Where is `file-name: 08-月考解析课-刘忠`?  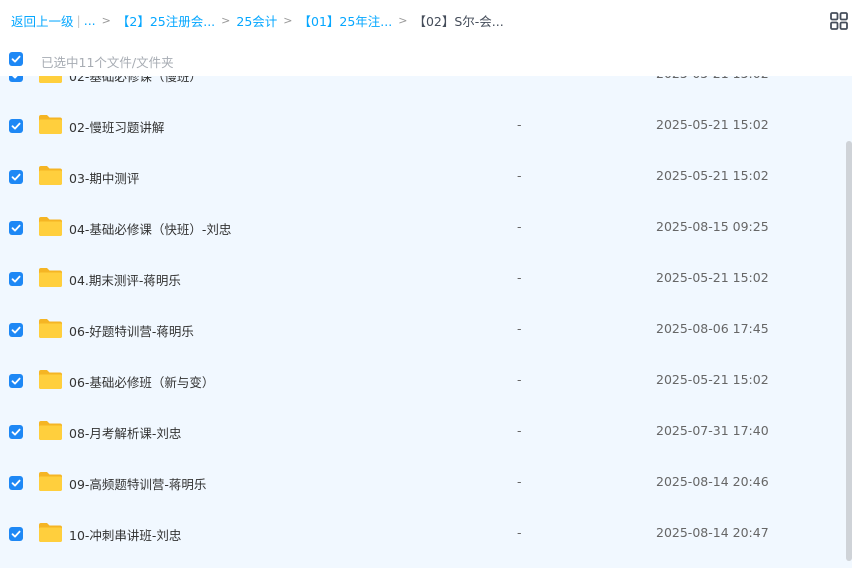 file-name: 08-月考解析课-刘忠 is located at coordinates (125, 432).